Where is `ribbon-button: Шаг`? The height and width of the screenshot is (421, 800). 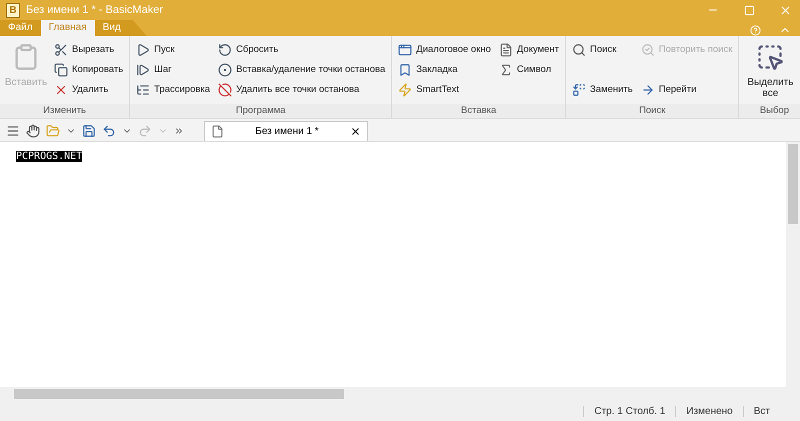 ribbon-button: Шаг is located at coordinates (173, 69).